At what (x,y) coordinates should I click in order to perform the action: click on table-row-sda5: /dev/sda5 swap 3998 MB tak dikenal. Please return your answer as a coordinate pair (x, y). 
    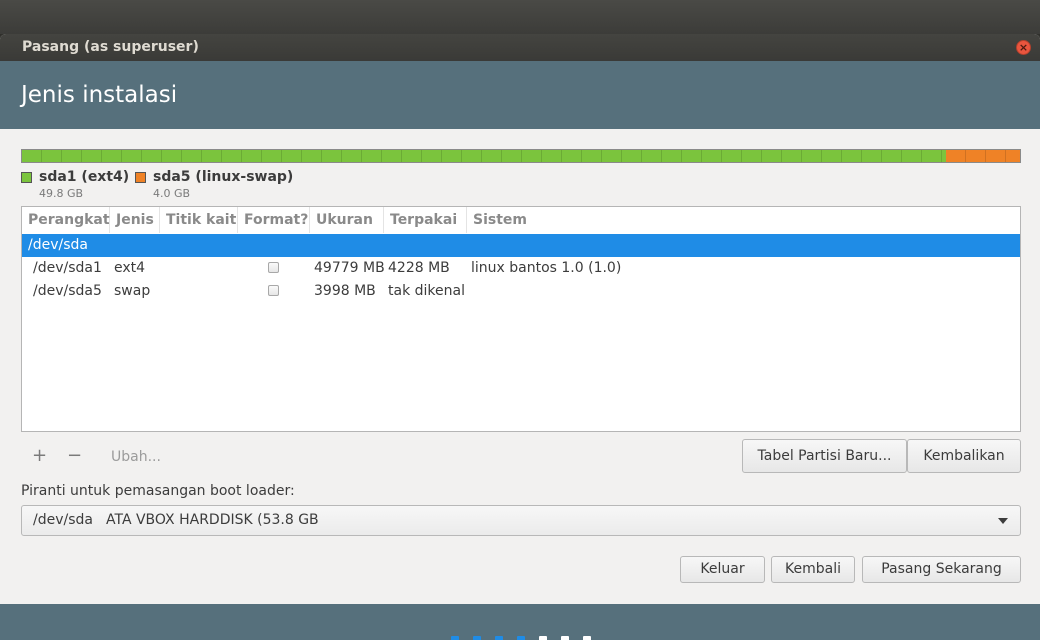
    Looking at the image, I should click on (521, 291).